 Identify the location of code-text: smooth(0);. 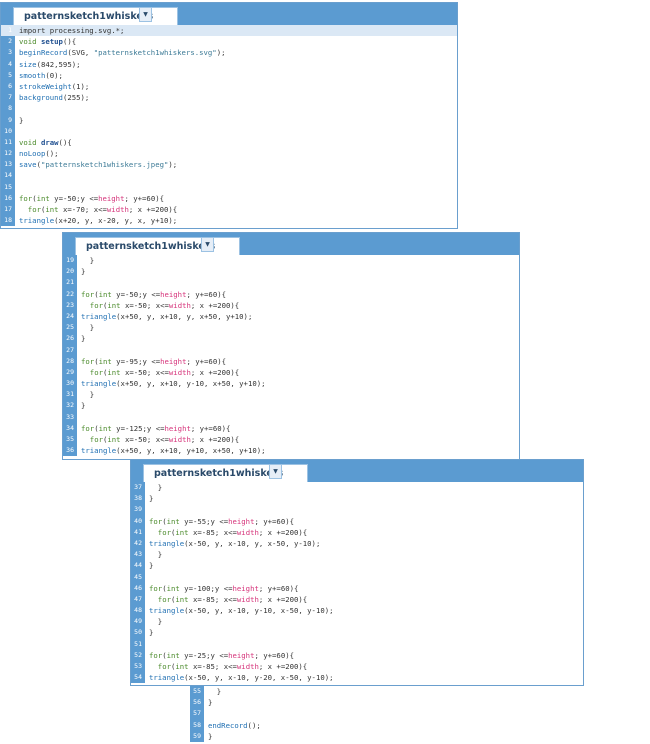
(41, 75).